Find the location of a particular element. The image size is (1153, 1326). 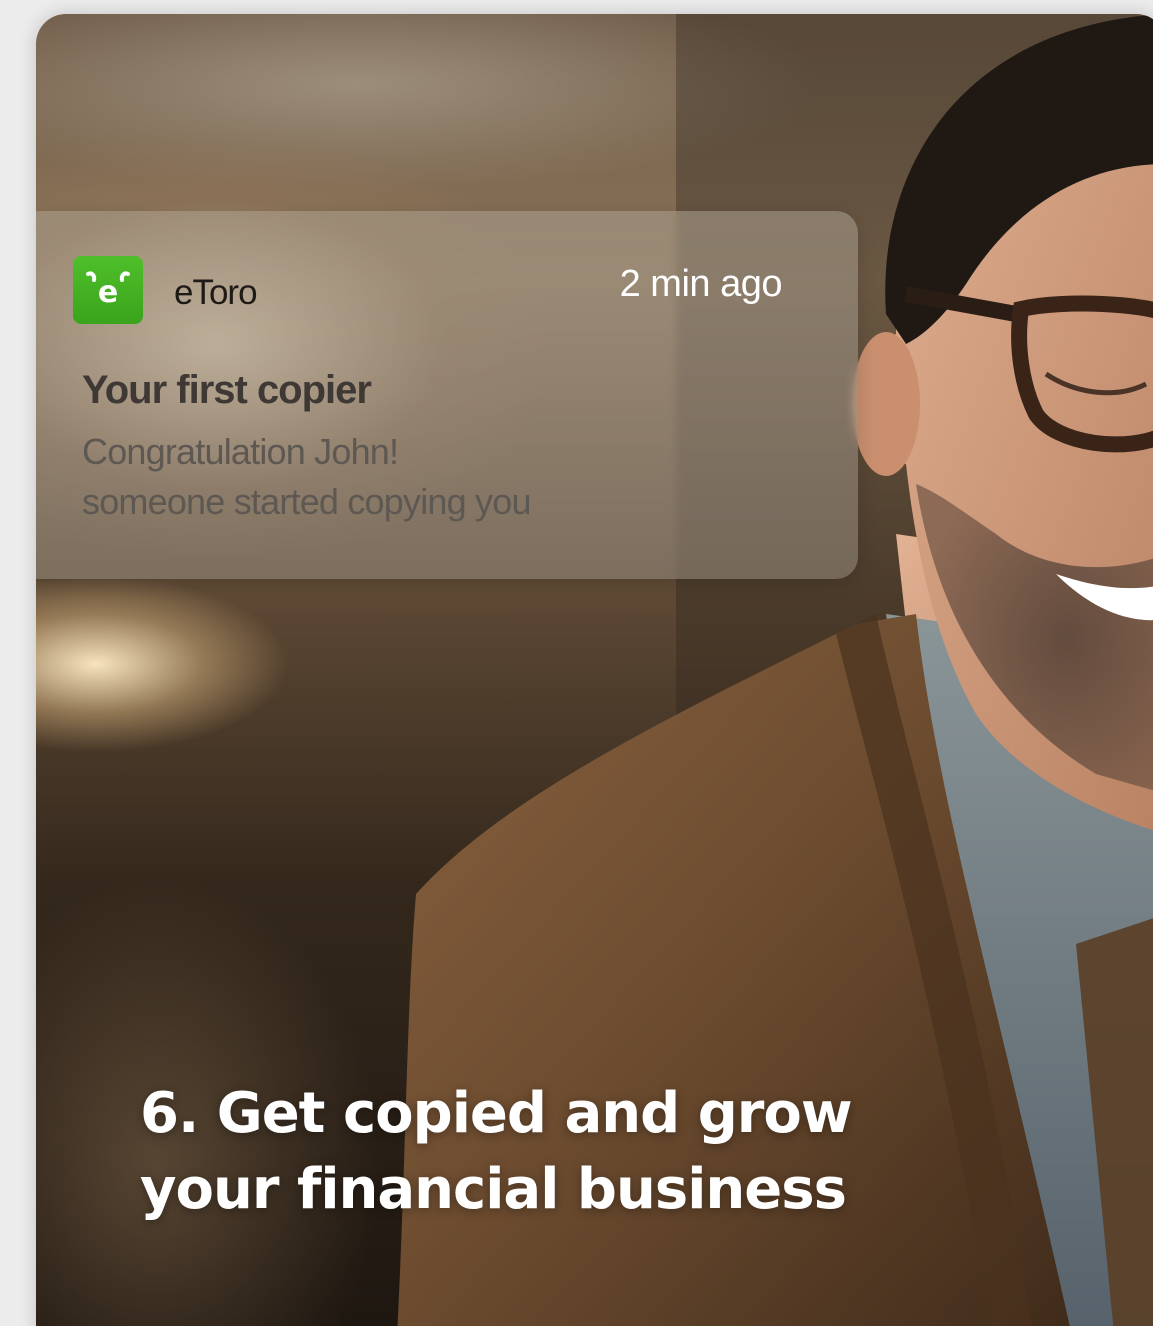

headline-line-1: 6. Get copied and grow is located at coordinates (496, 1113).